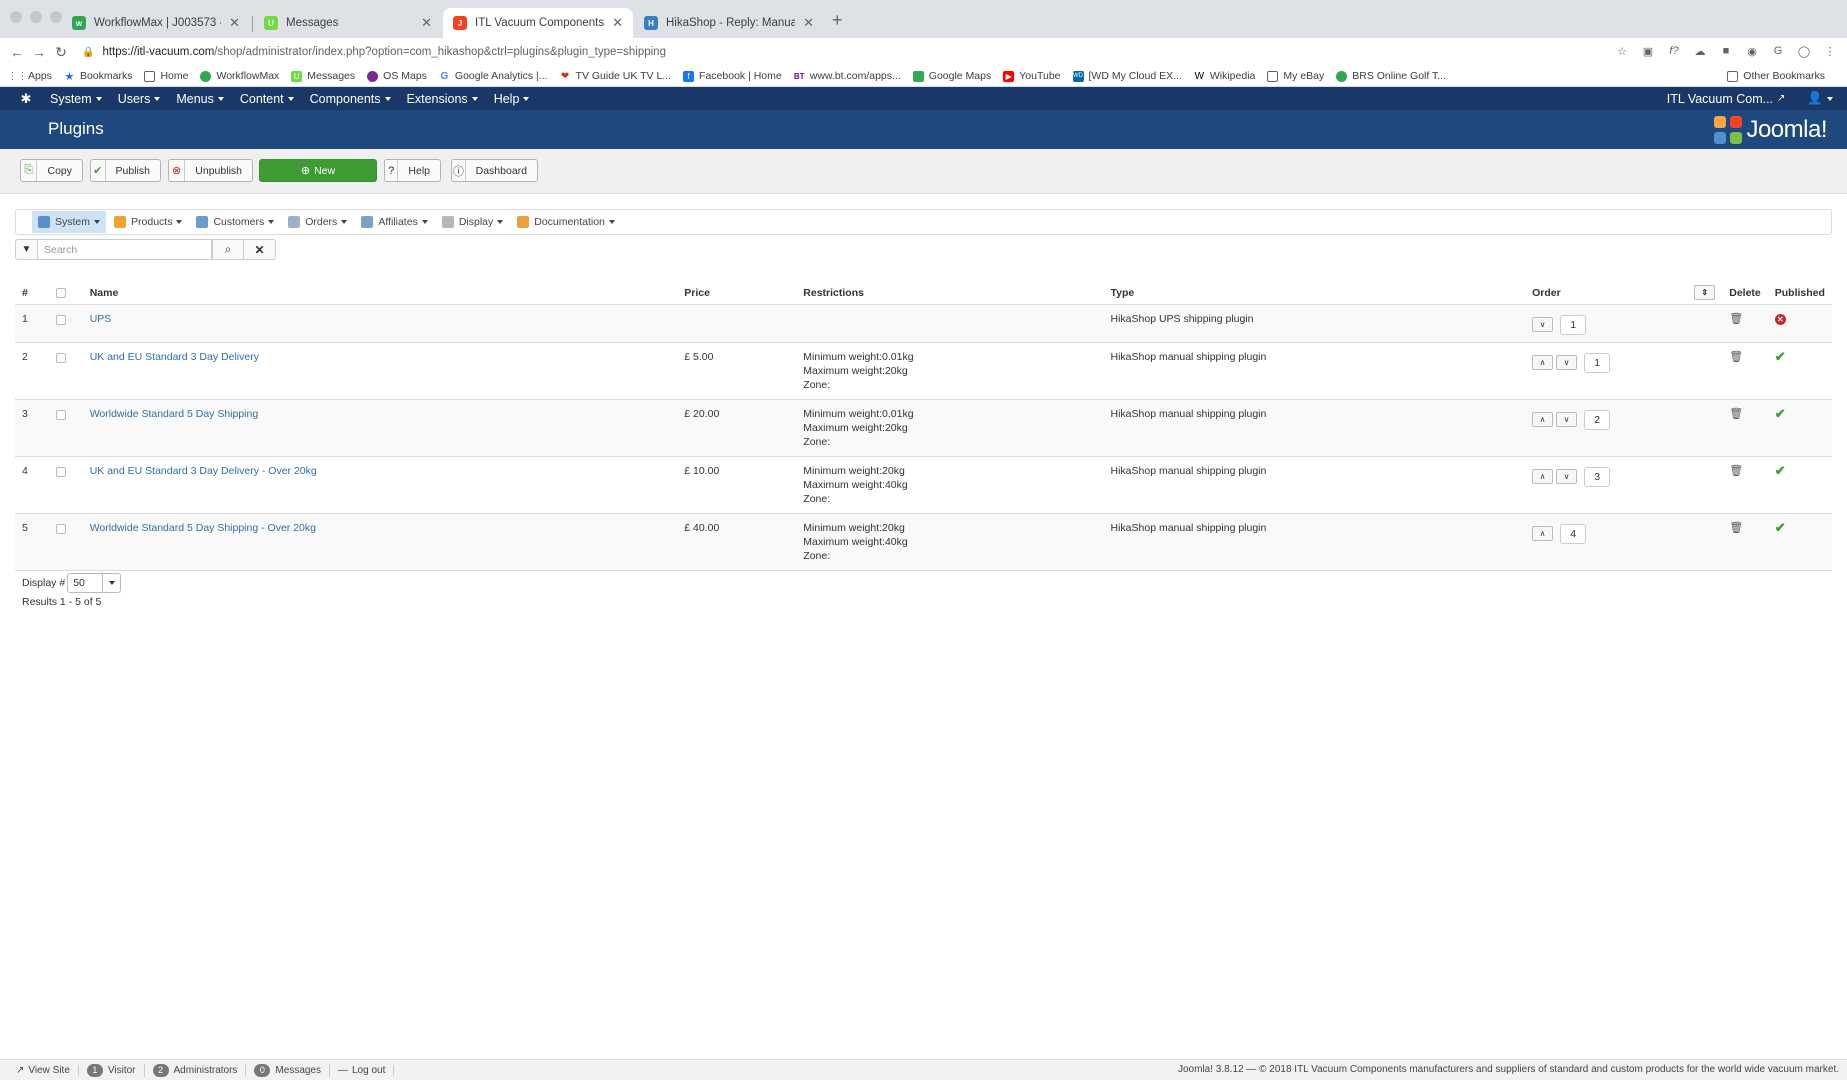  Describe the element at coordinates (350, 99) in the screenshot. I see `menu-components: Components` at that location.